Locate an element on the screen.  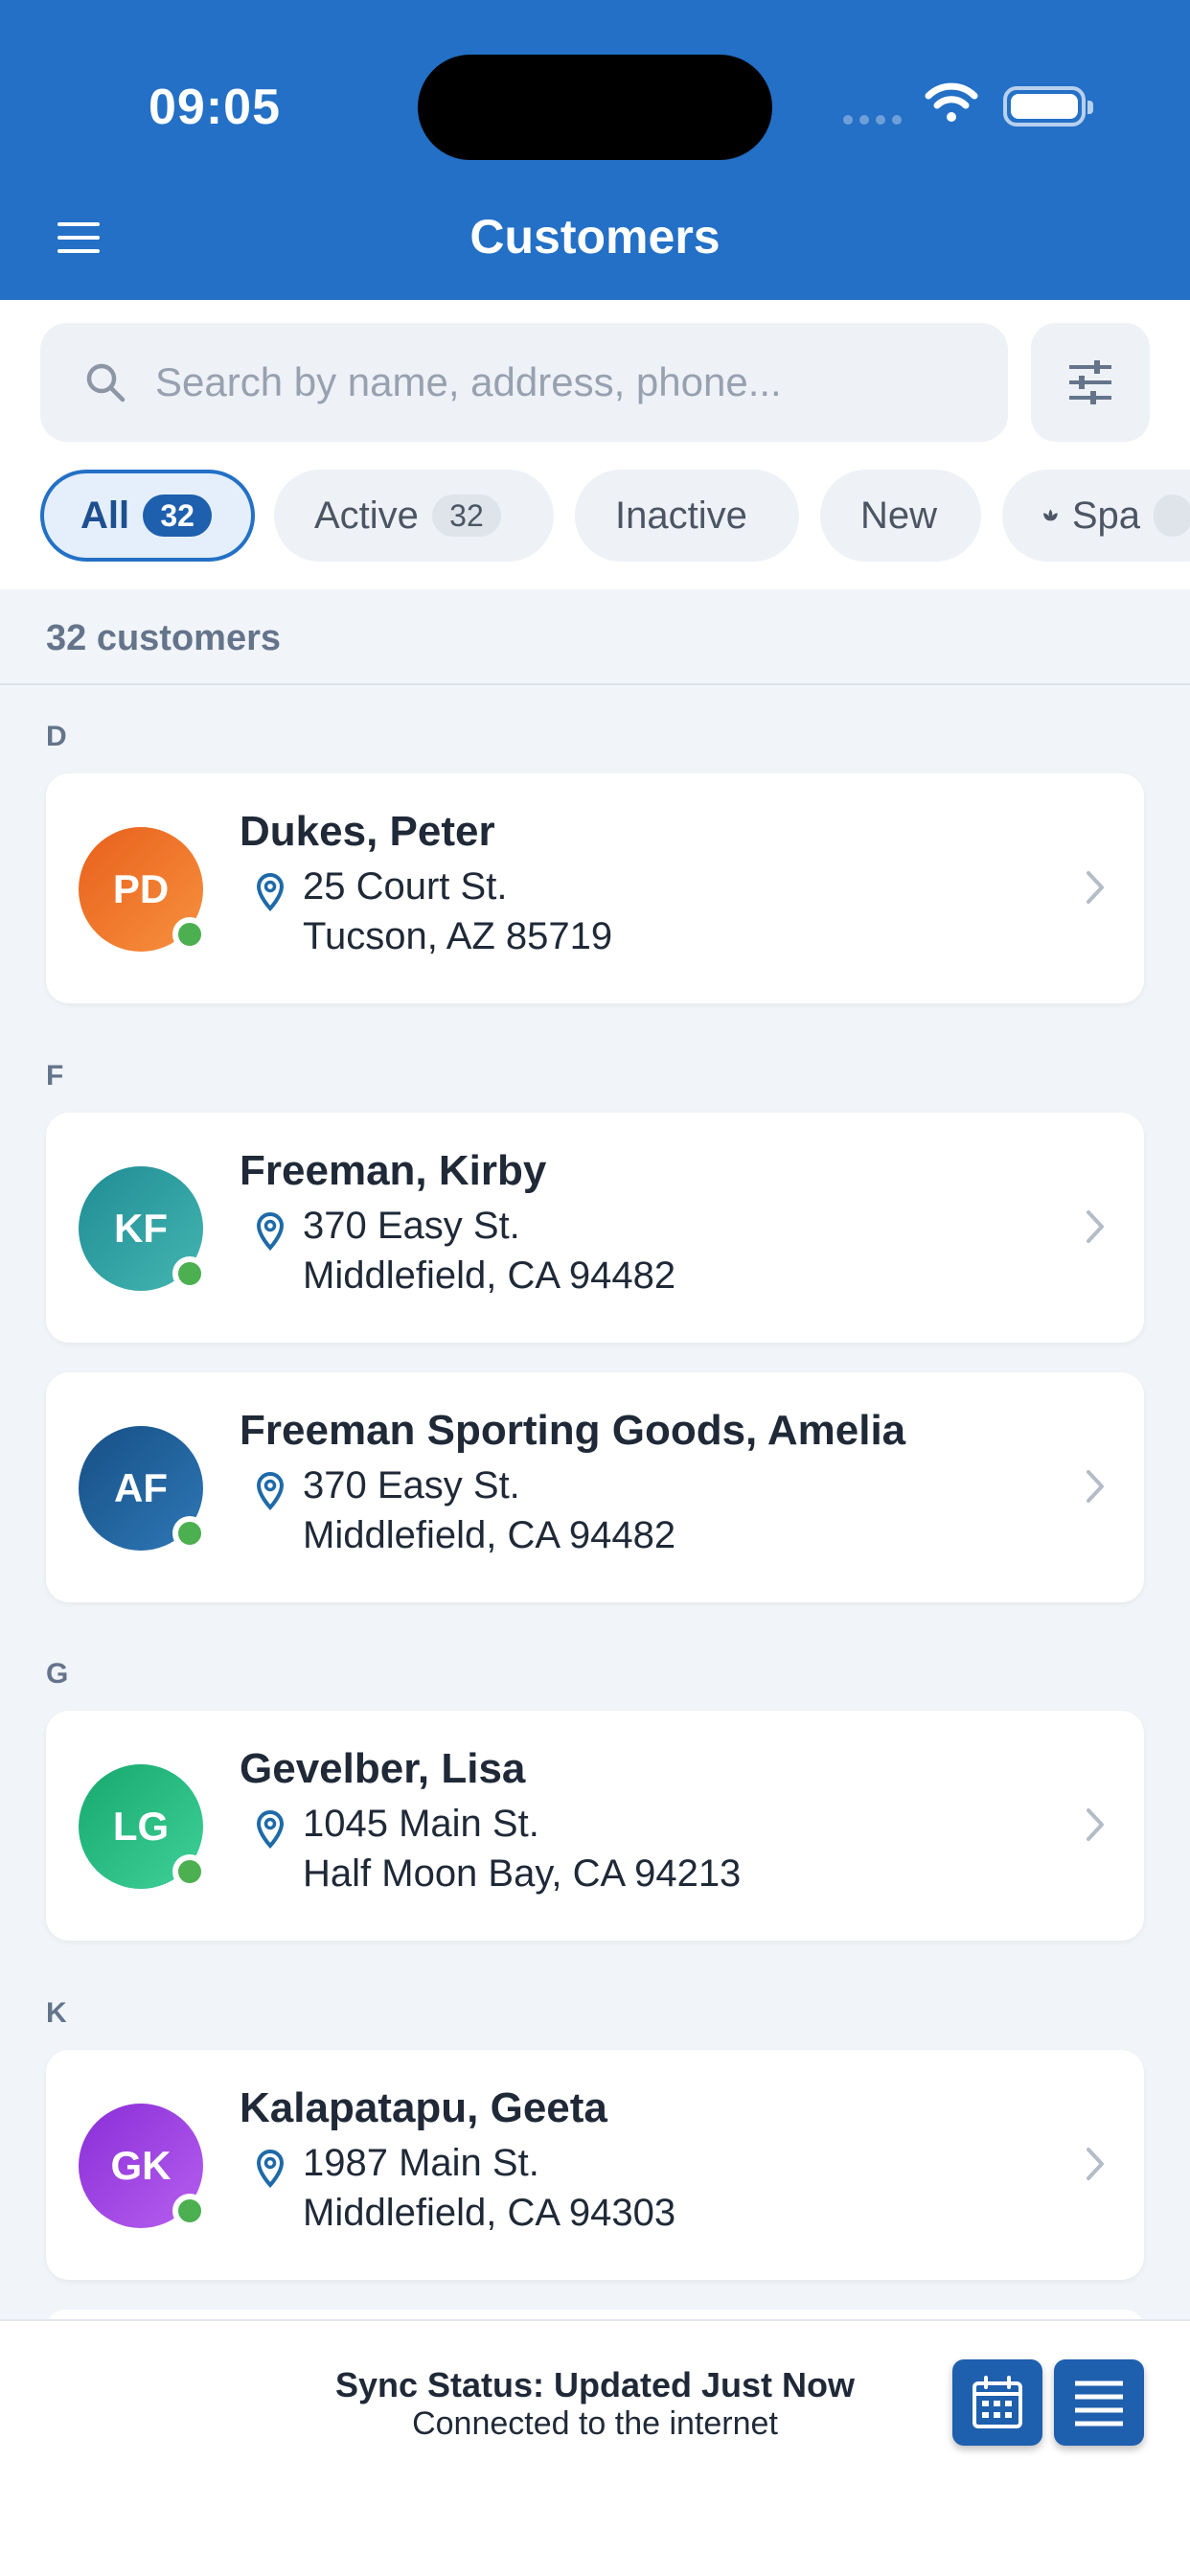
list-icon is located at coordinates (1099, 2403).